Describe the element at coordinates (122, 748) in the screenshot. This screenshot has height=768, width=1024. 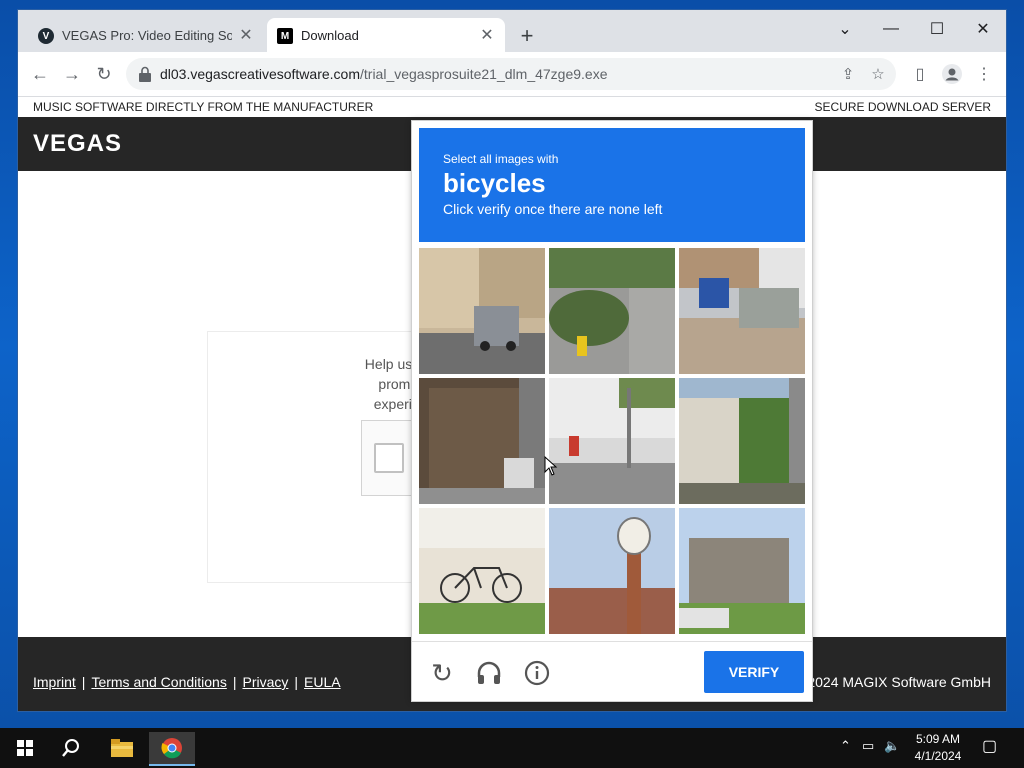
I see `file-explorer-icon` at that location.